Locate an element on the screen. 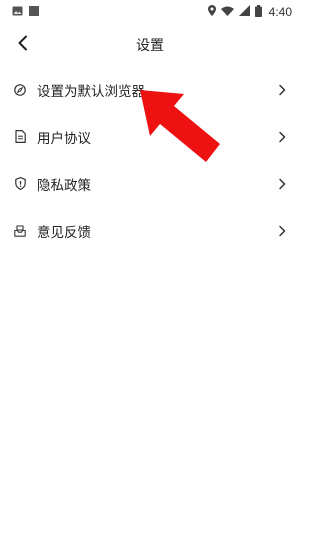 This screenshot has width=320, height=533. compass-icon is located at coordinates (20, 90).